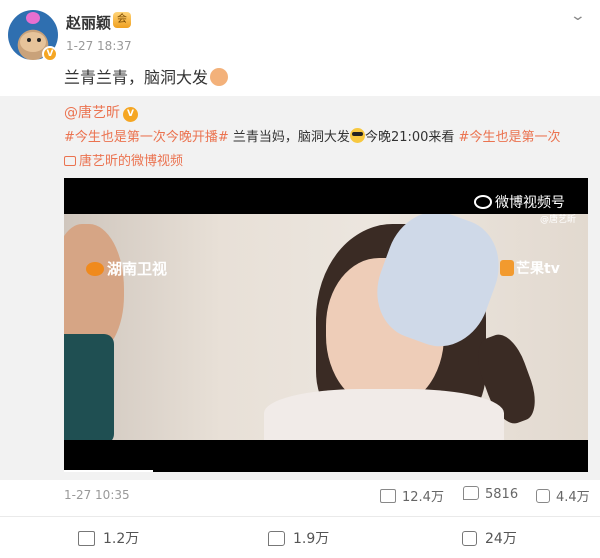  Describe the element at coordinates (558, 220) in the screenshot. I see `watermark-handle: @唐艺昕` at that location.